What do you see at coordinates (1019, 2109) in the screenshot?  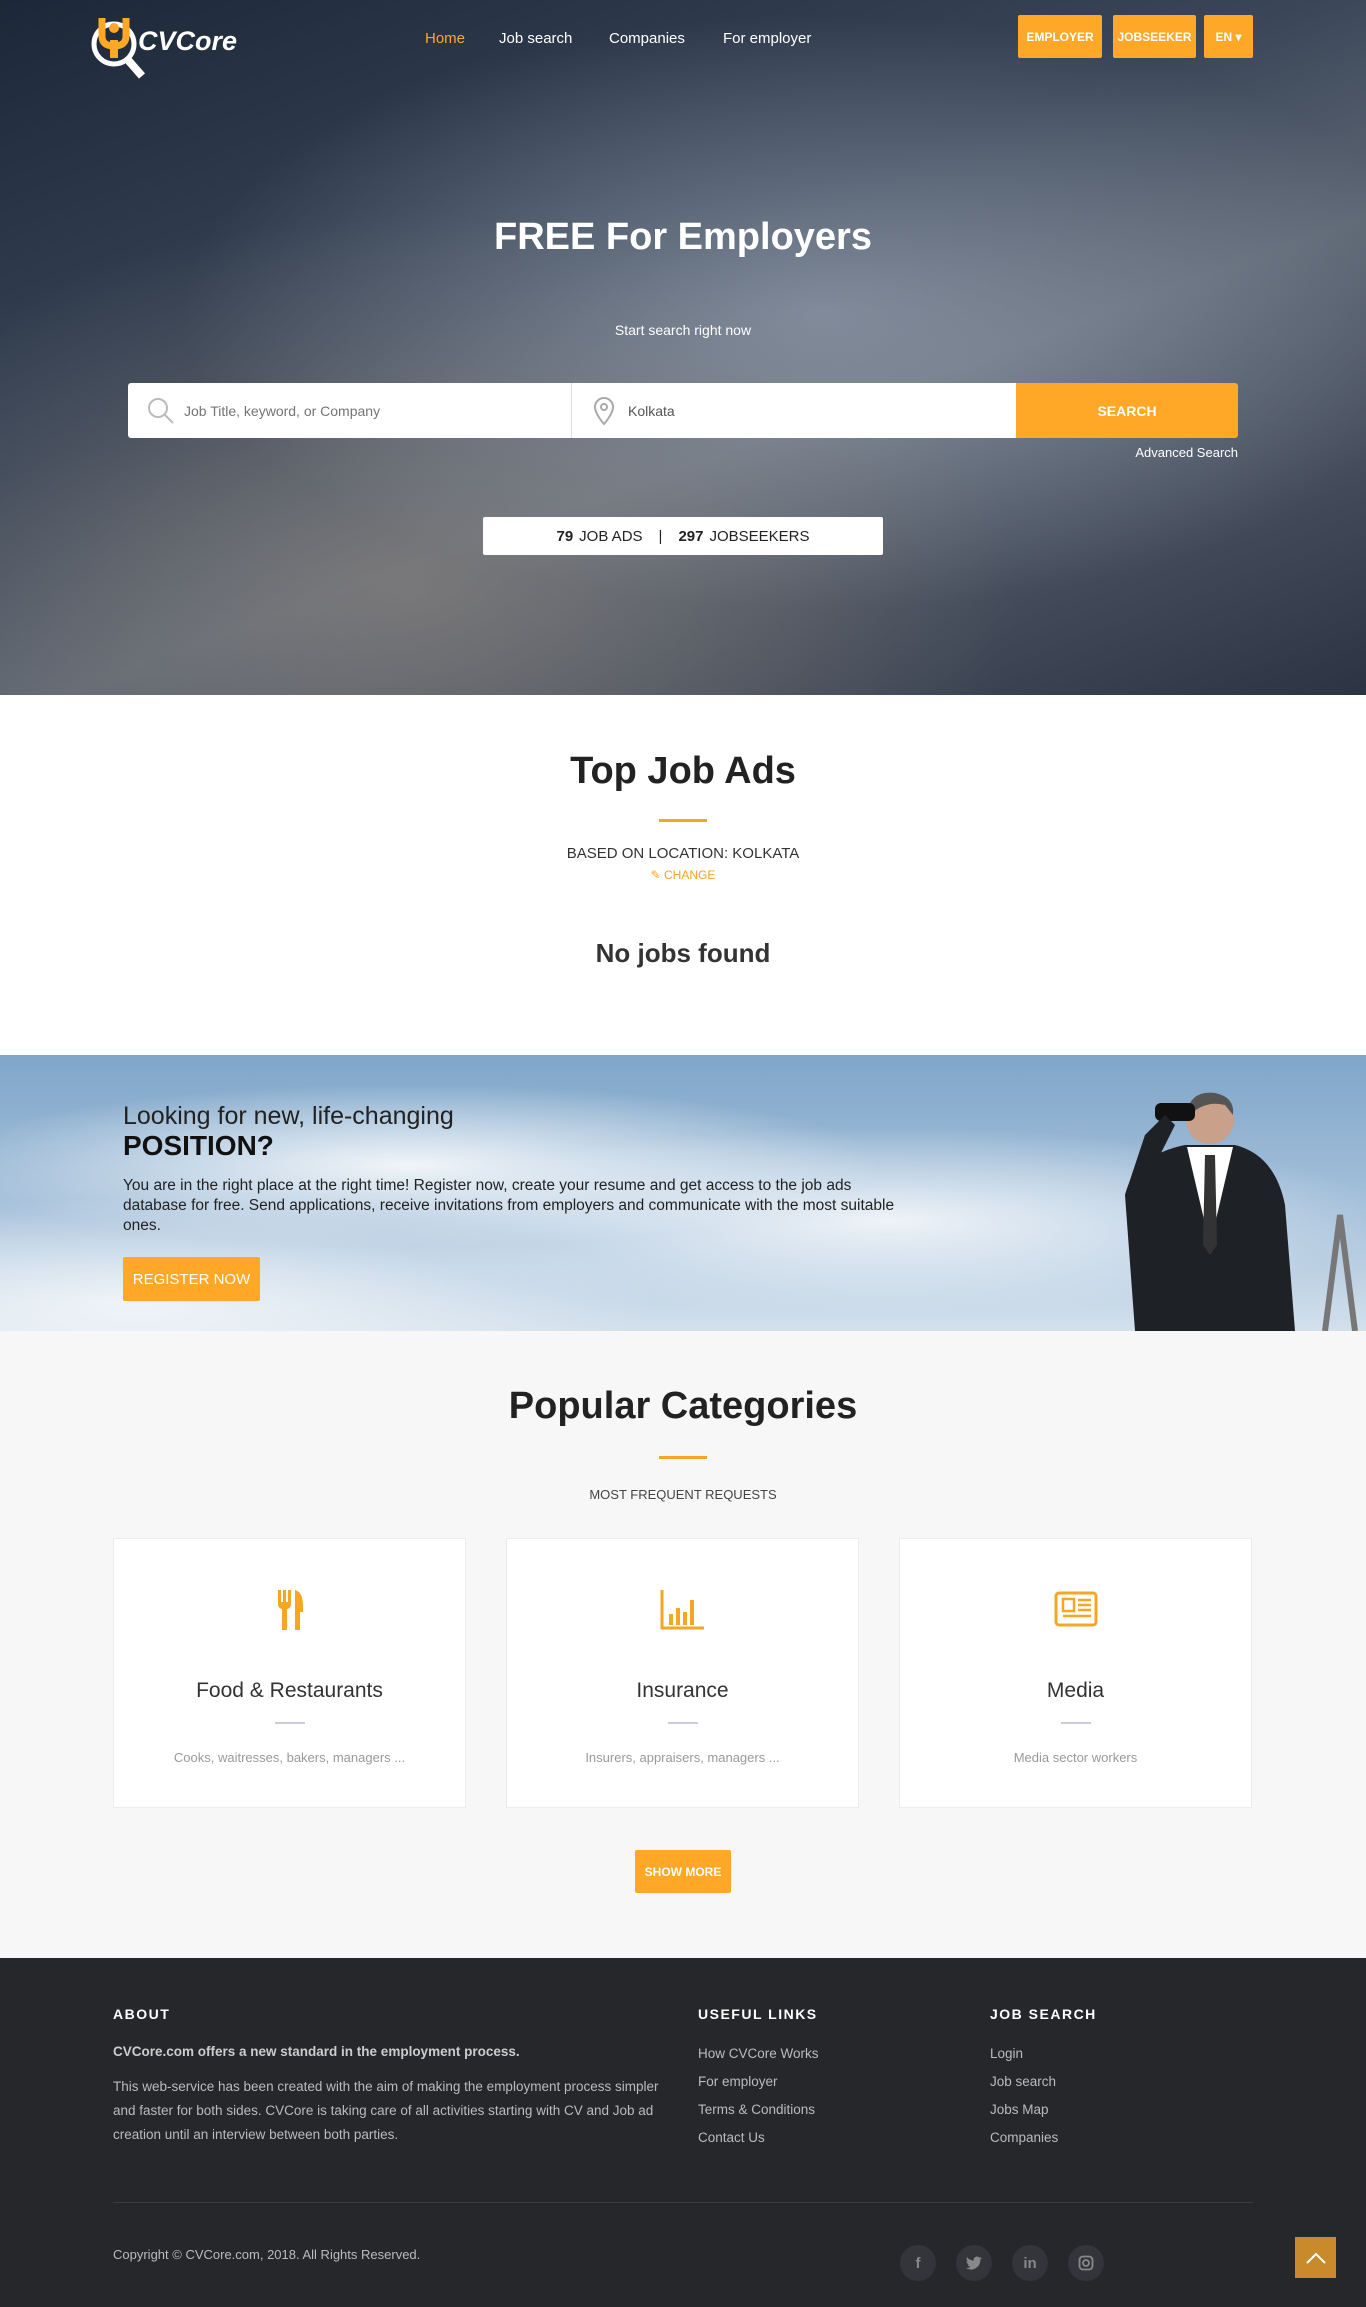 I see `footer-link-jobs-map: Jobs Map` at bounding box center [1019, 2109].